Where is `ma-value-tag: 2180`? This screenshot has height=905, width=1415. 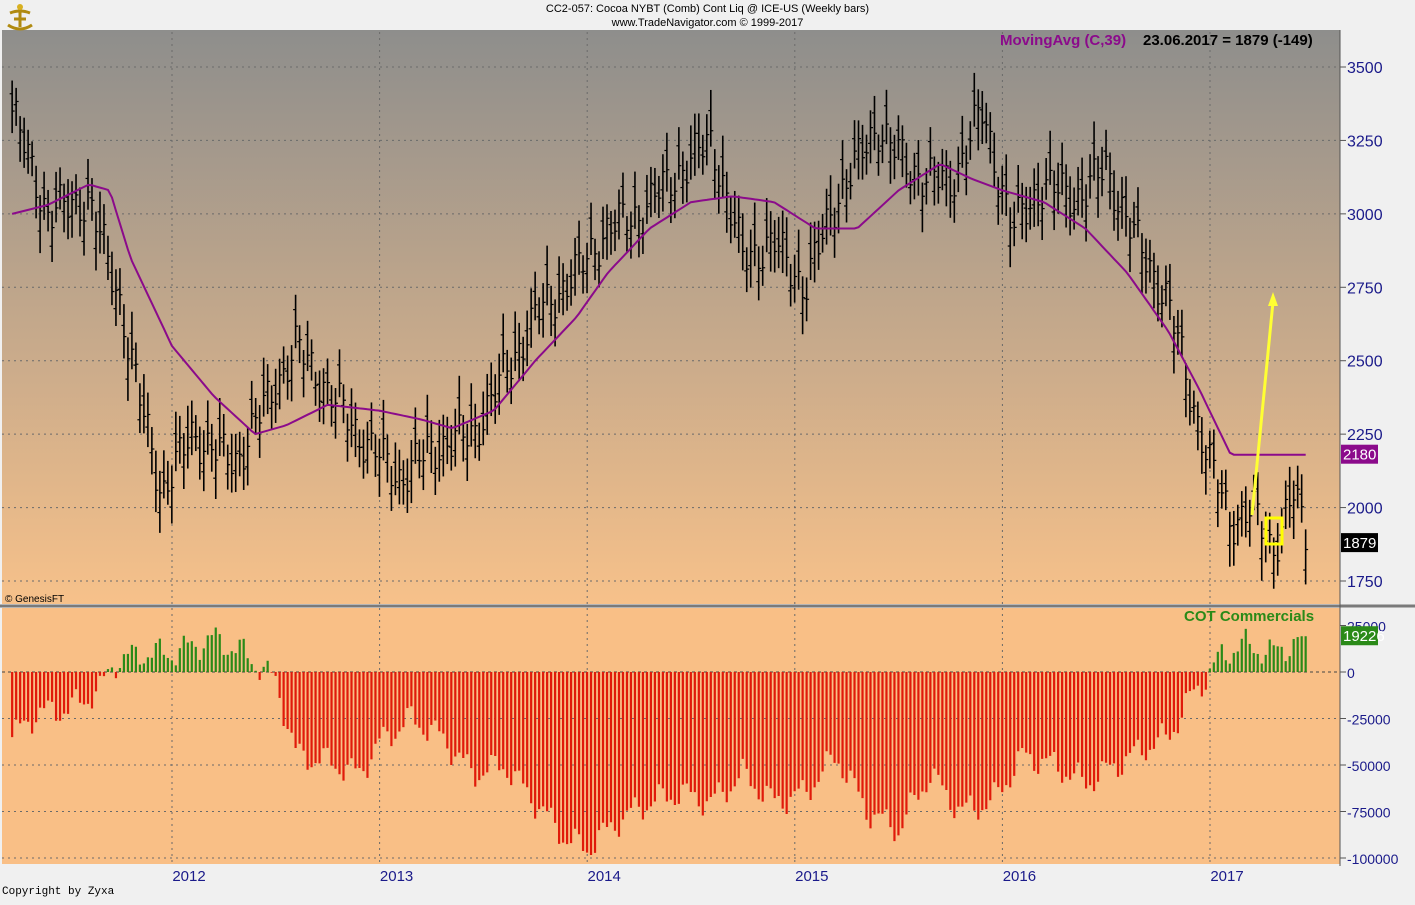
ma-value-tag: 2180 is located at coordinates (1359, 455).